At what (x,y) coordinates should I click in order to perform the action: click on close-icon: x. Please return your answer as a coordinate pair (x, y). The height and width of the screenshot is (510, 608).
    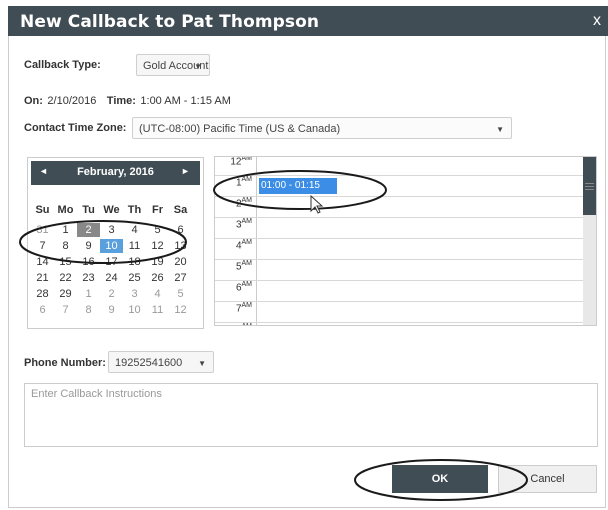
    Looking at the image, I should click on (597, 21).